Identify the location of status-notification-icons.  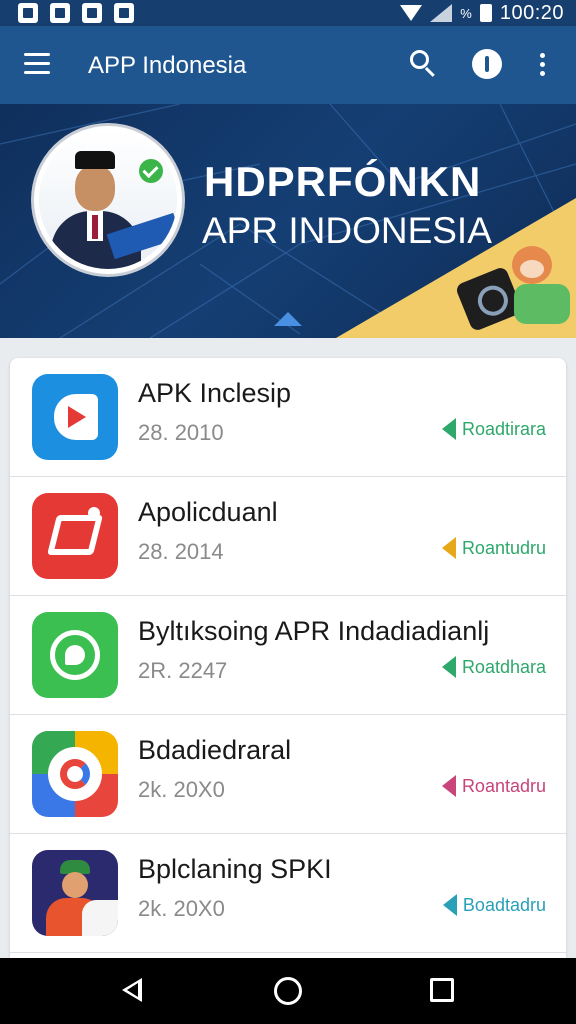
(76, 13).